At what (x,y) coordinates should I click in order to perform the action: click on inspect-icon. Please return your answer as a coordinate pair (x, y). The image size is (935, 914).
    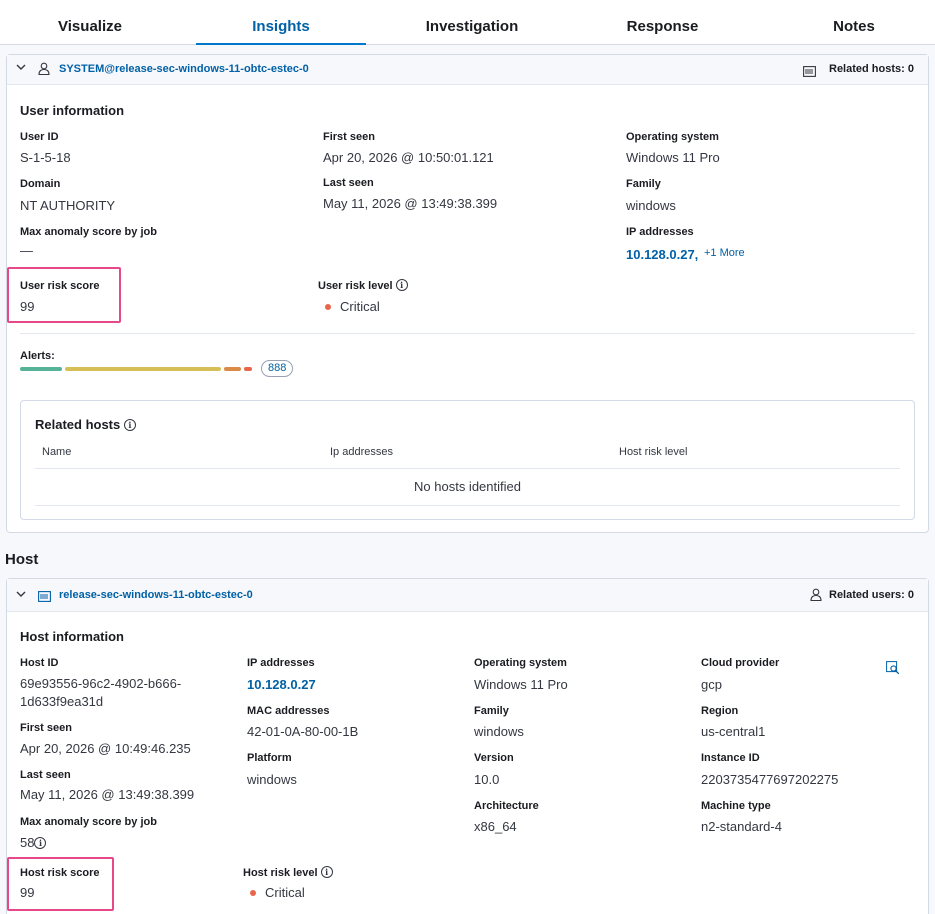
    Looking at the image, I should click on (893, 670).